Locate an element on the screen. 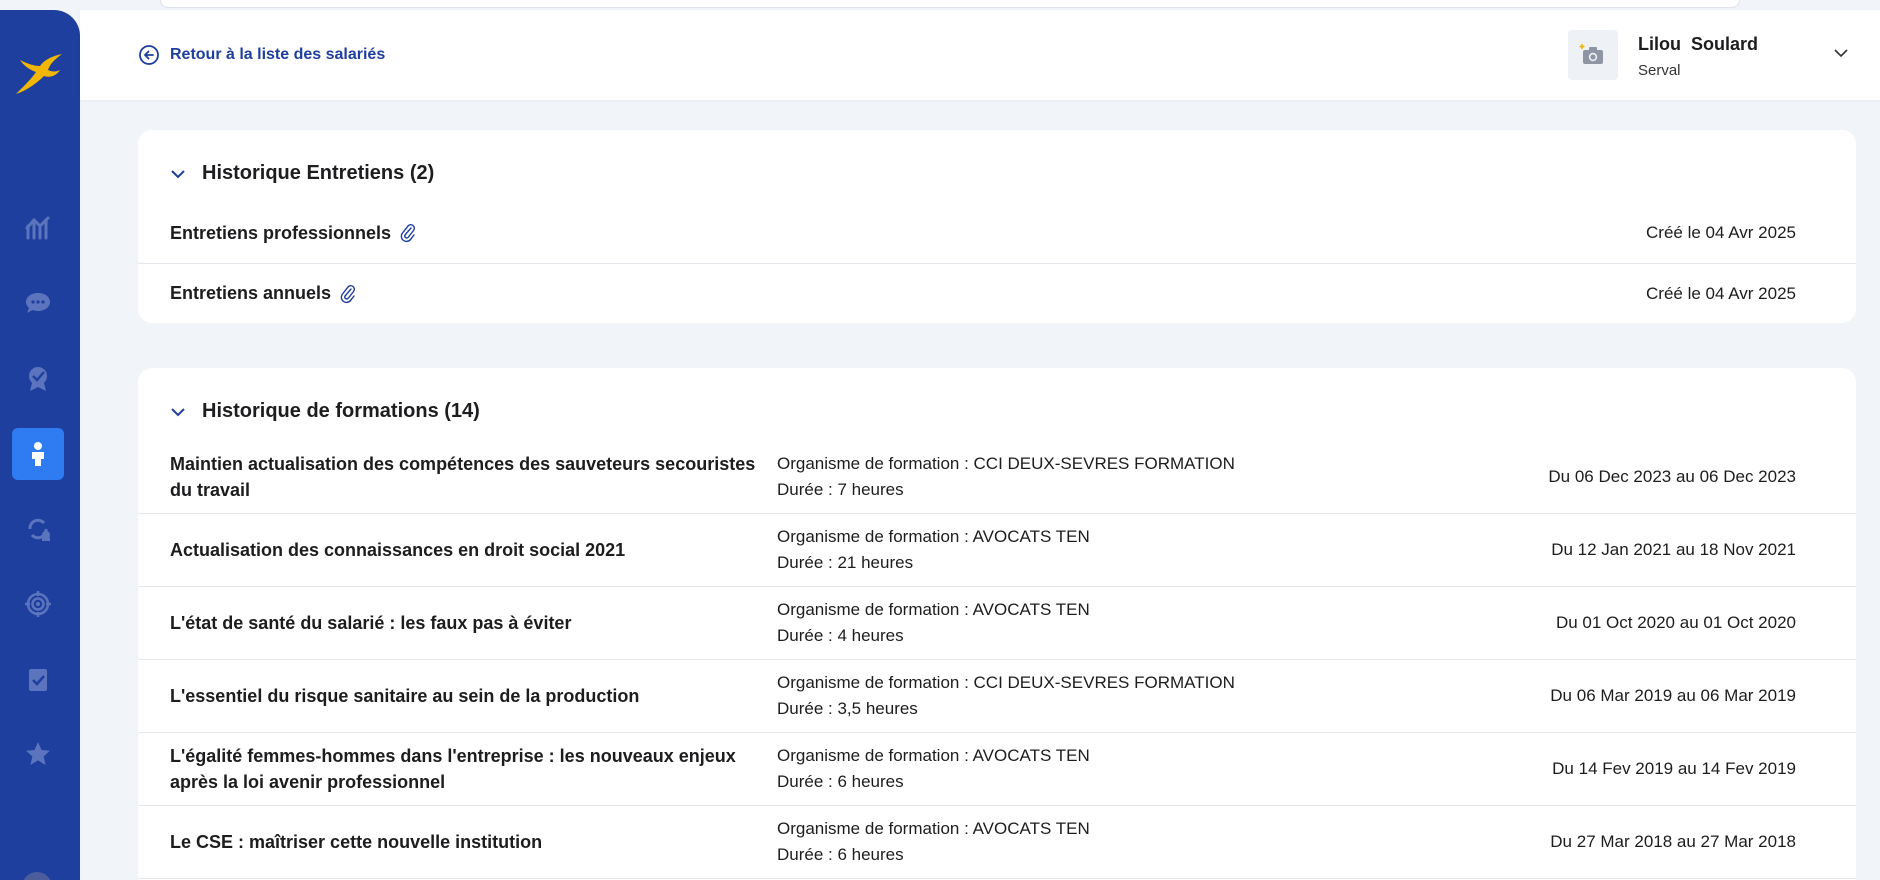  training-duration: Durée : 4 heures is located at coordinates (840, 635).